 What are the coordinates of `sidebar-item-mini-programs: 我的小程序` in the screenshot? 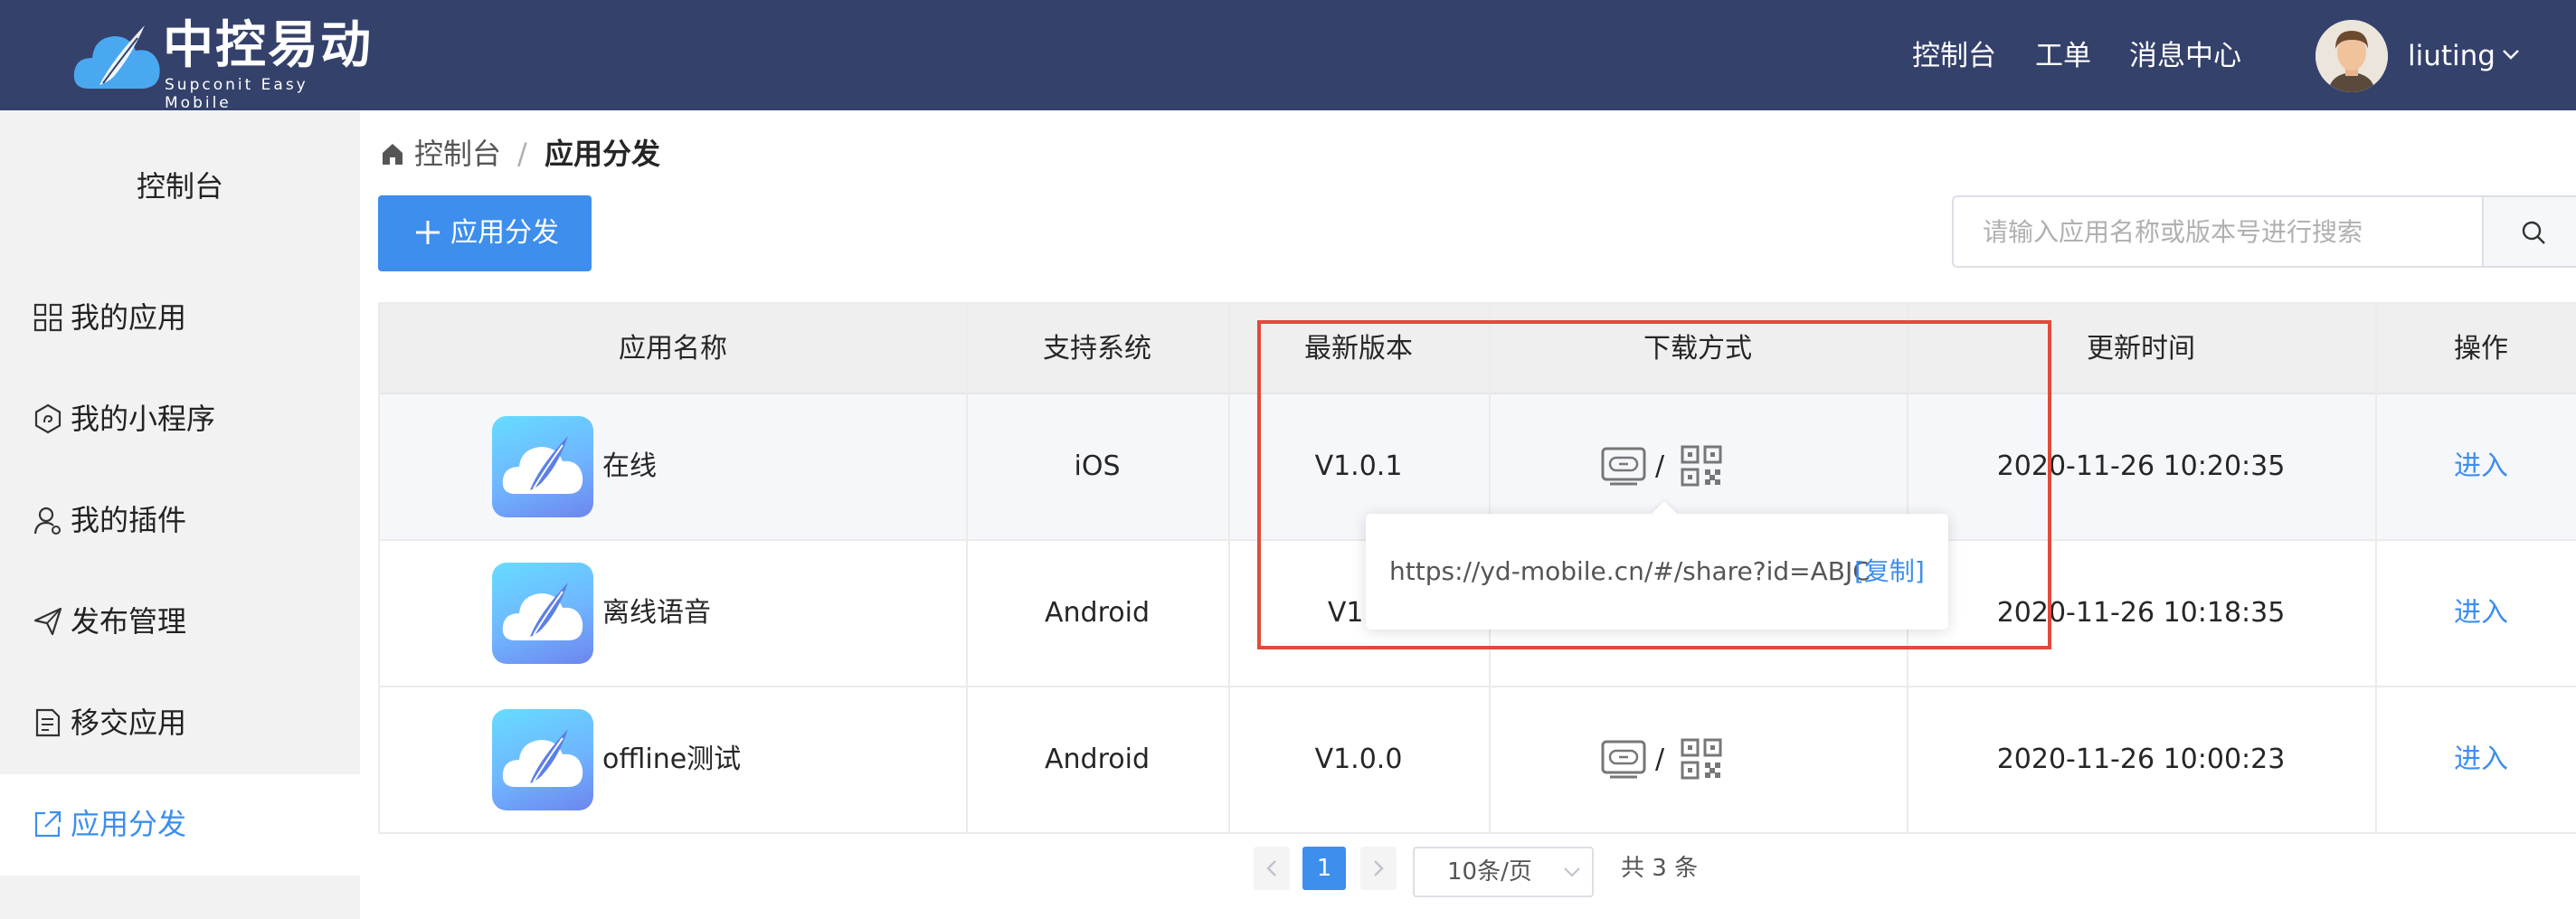 It's located at (180, 419).